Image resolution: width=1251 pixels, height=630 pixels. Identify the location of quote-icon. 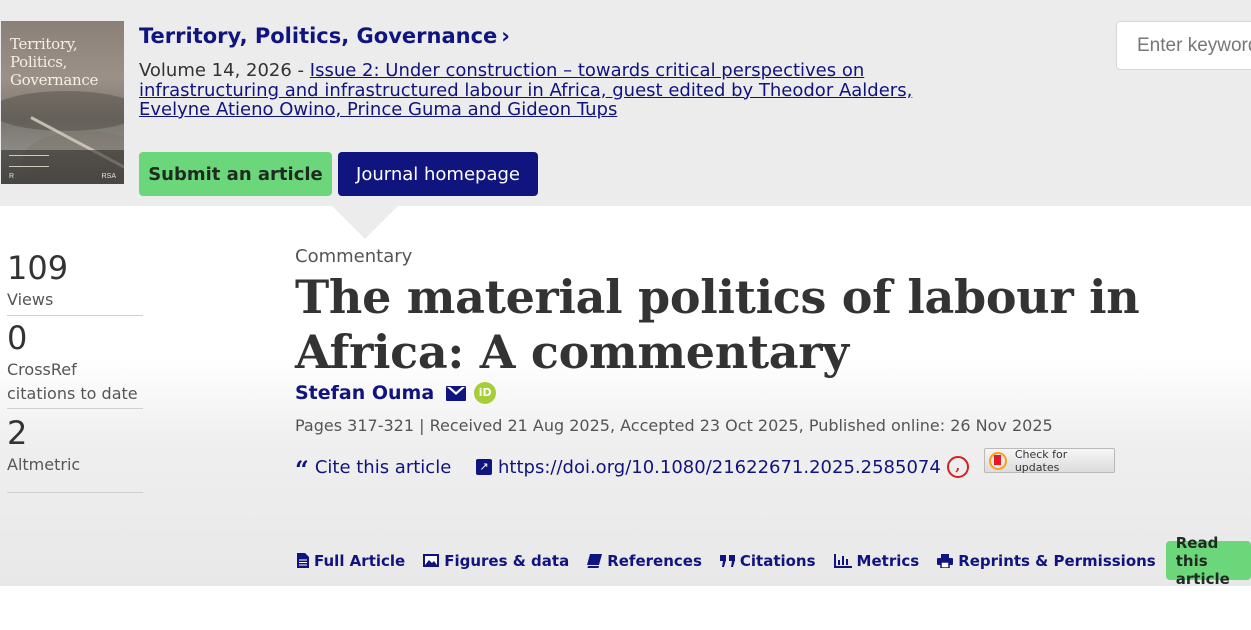
(727, 560).